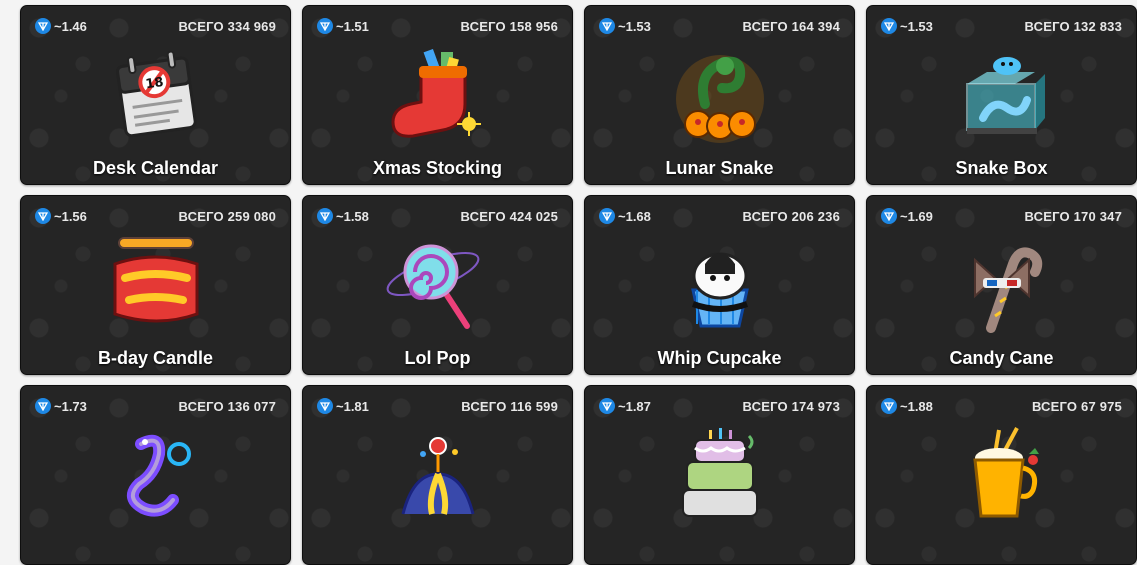 Image resolution: width=1137 pixels, height=565 pixels. I want to click on card-header: ~1.68 ВСЕГО 206 236, so click(719, 216).